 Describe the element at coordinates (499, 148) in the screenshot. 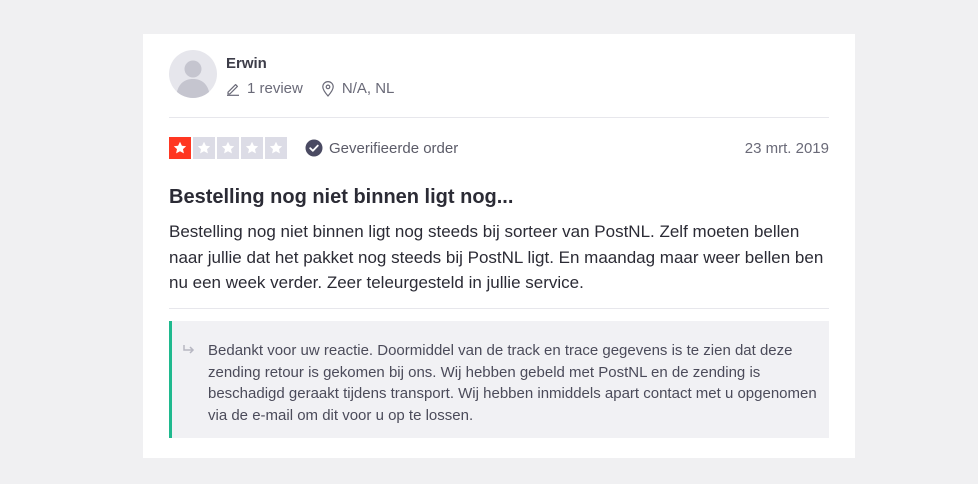

I see `rating-row: Geverifieerde order 23 mrt. 2019` at that location.